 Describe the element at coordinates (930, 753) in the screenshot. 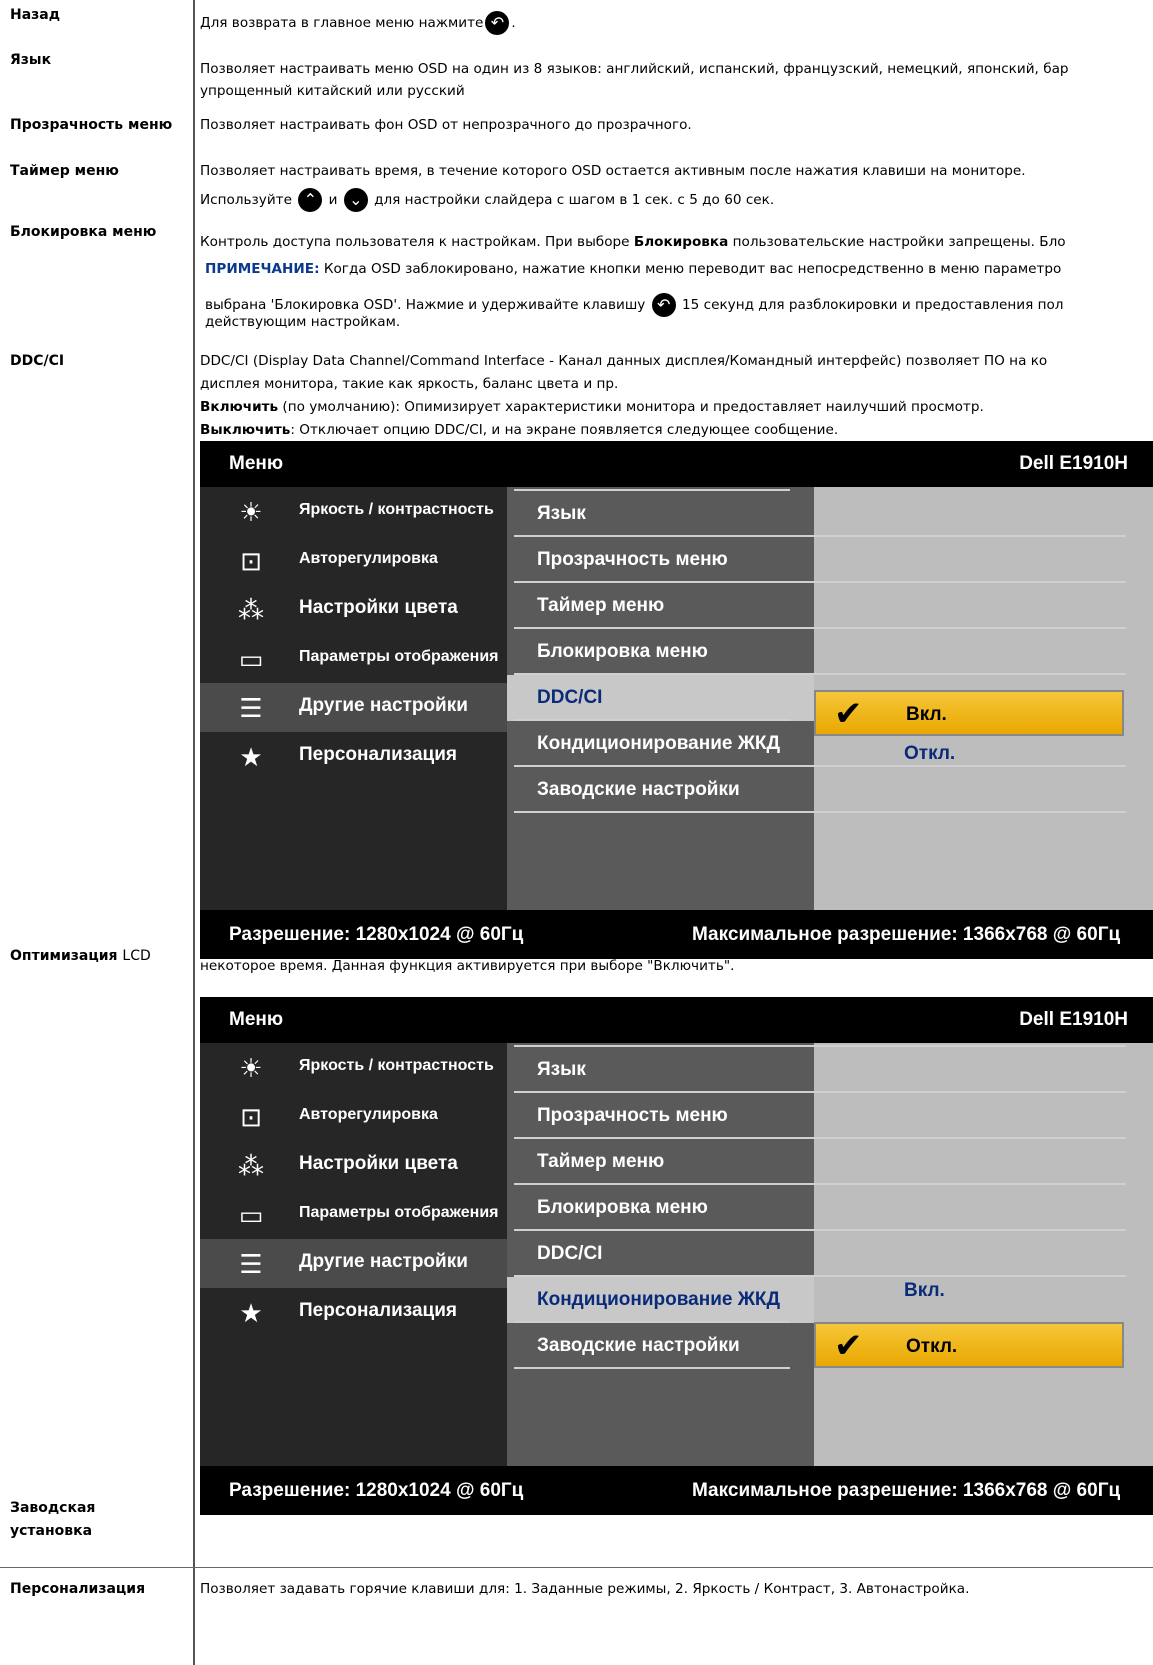

I see `osd-option-off: Откл.` at that location.